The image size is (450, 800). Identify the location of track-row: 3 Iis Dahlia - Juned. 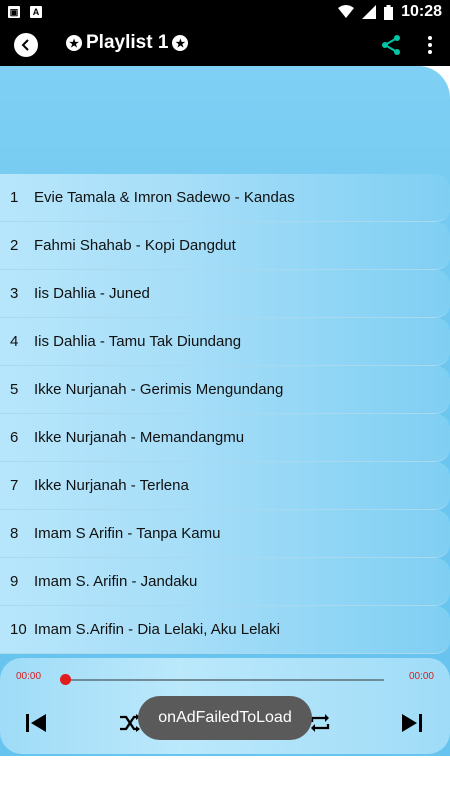
(225, 294).